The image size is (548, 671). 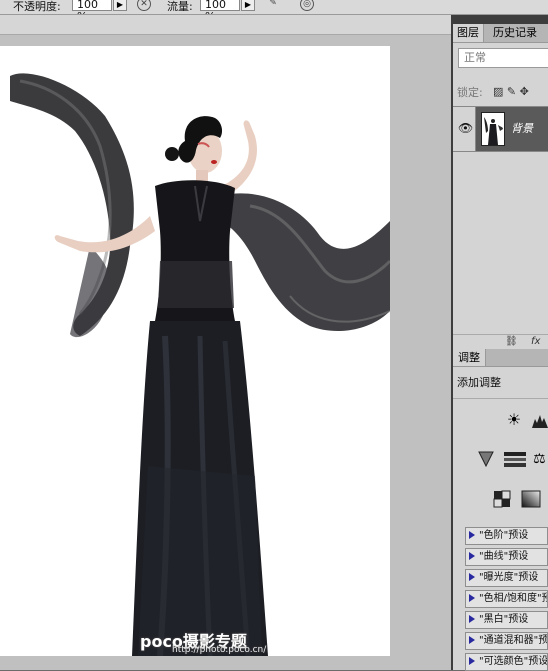 I want to click on levels-icon, so click(x=539, y=420).